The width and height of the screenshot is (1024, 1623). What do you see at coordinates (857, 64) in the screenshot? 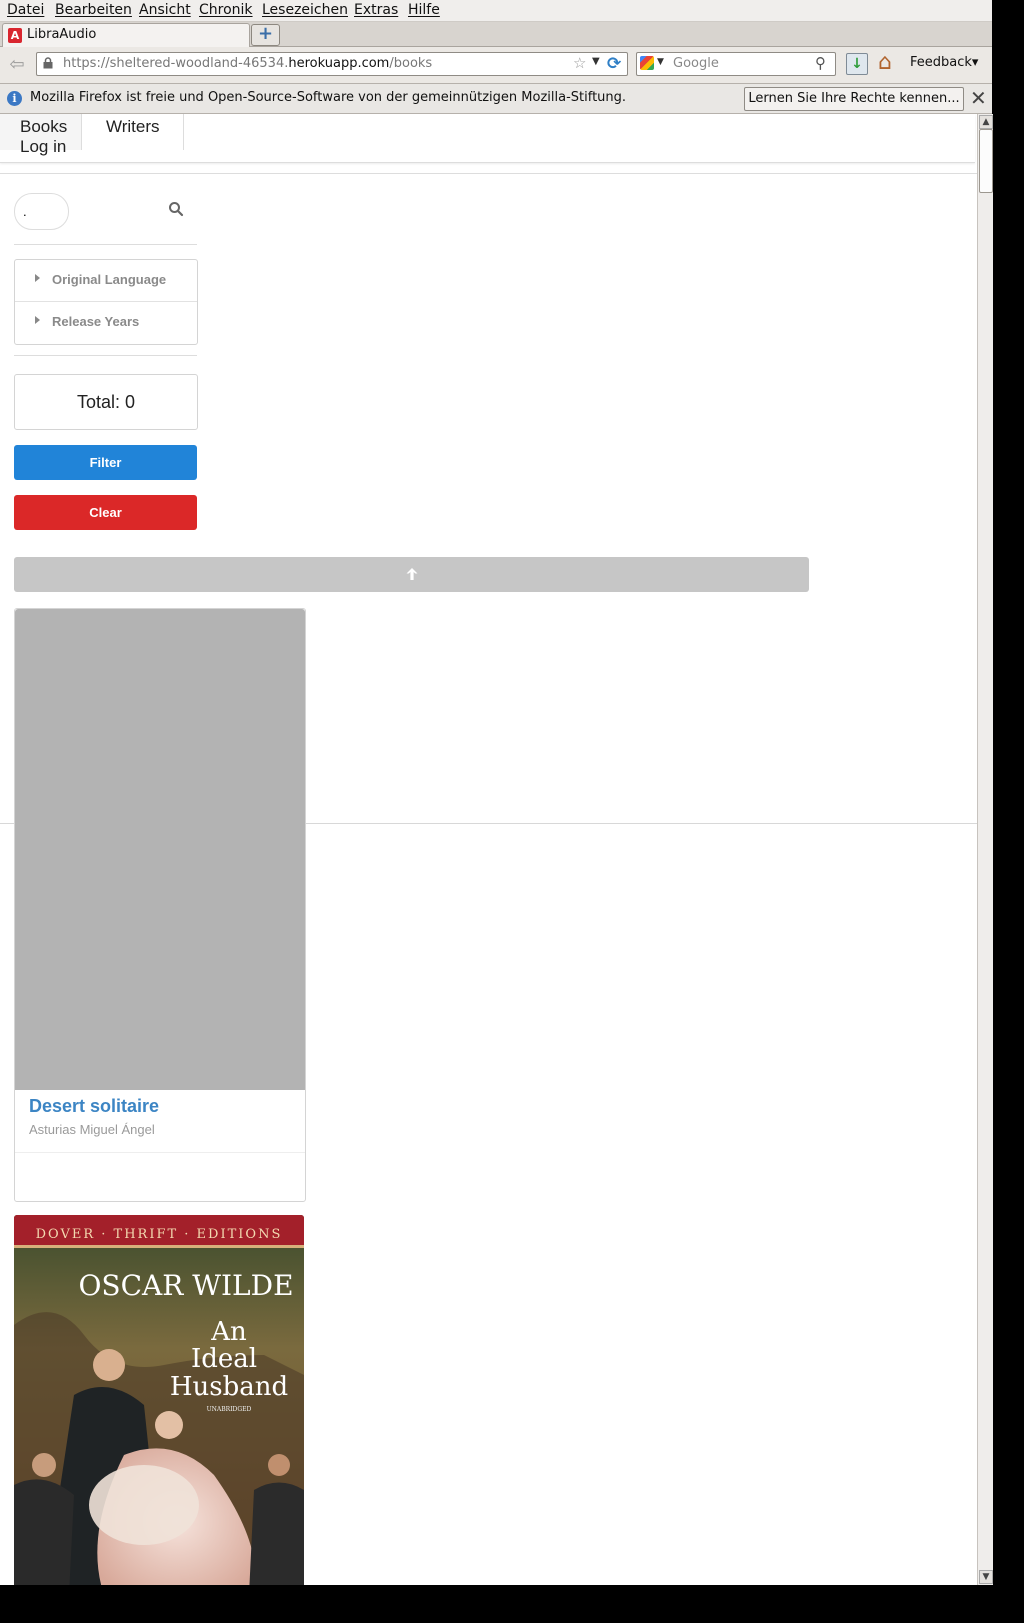
I see `download-icon: ↓` at bounding box center [857, 64].